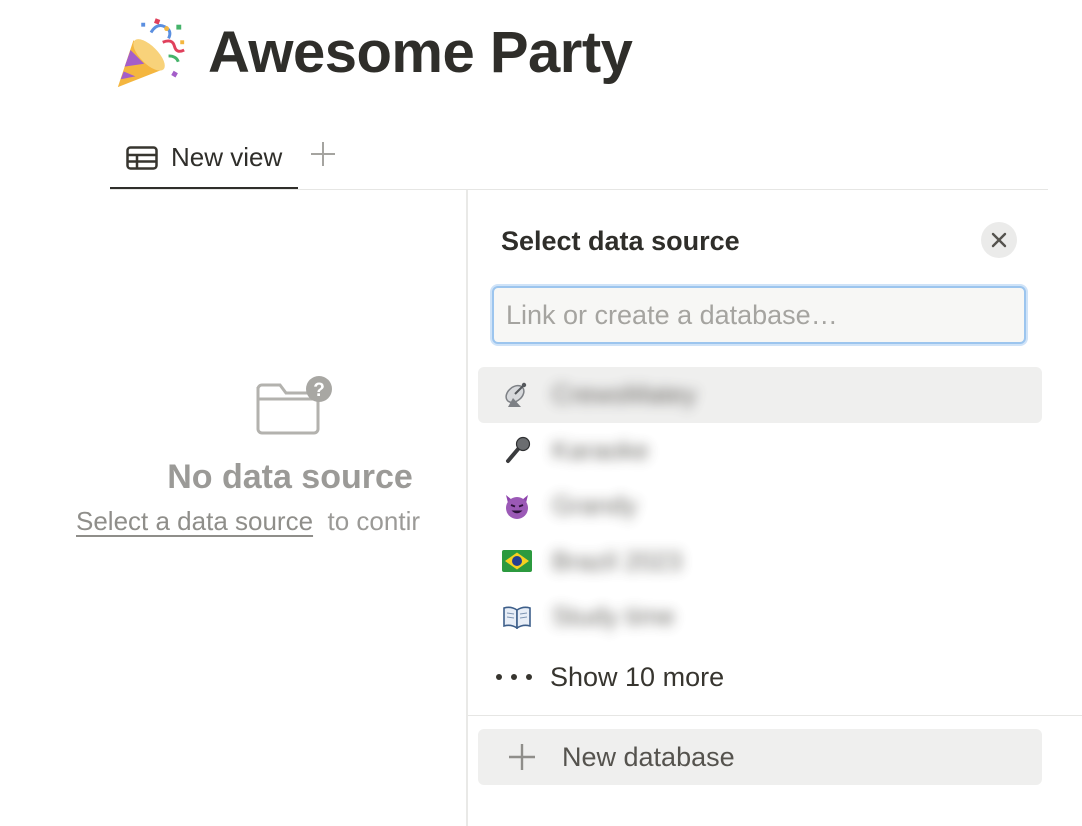 The width and height of the screenshot is (1082, 826). What do you see at coordinates (760, 451) in the screenshot?
I see `list-item: Karaoke` at bounding box center [760, 451].